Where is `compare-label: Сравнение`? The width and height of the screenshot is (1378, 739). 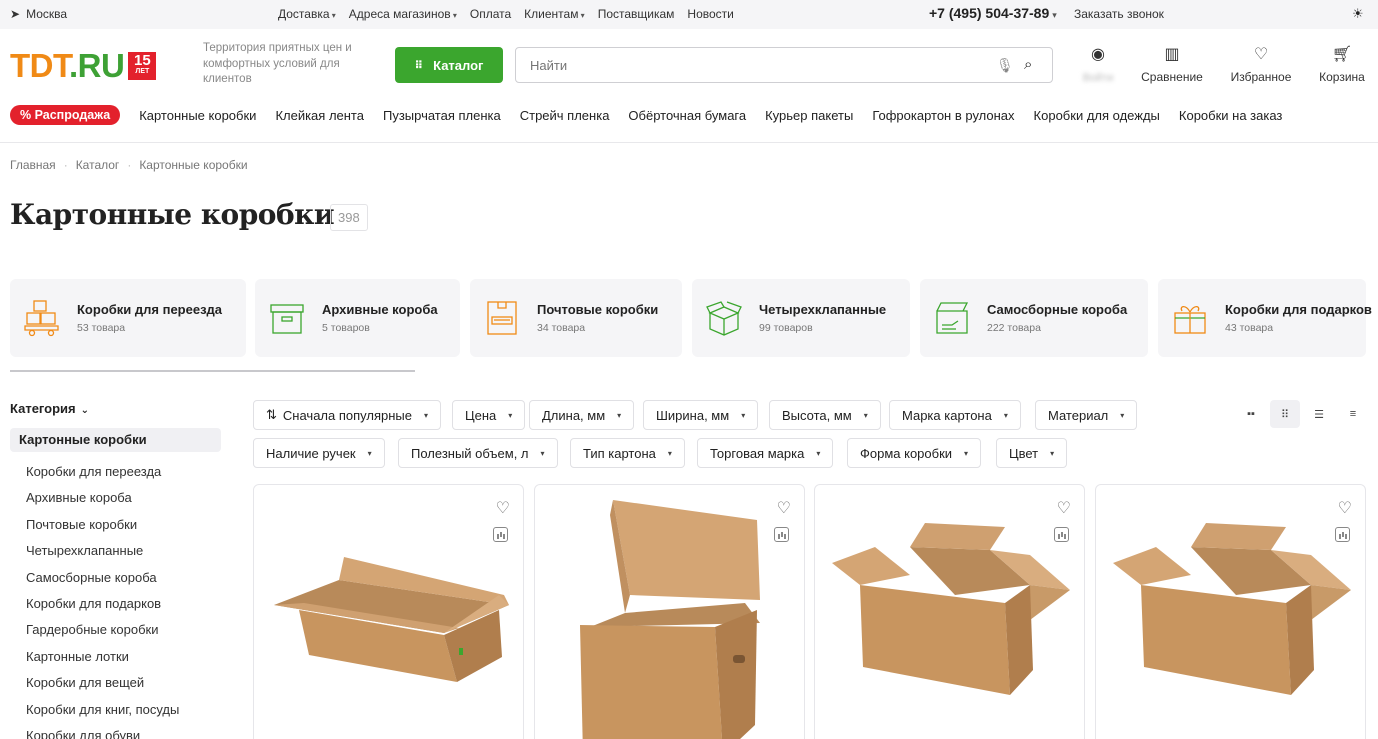 compare-label: Сравнение is located at coordinates (1172, 77).